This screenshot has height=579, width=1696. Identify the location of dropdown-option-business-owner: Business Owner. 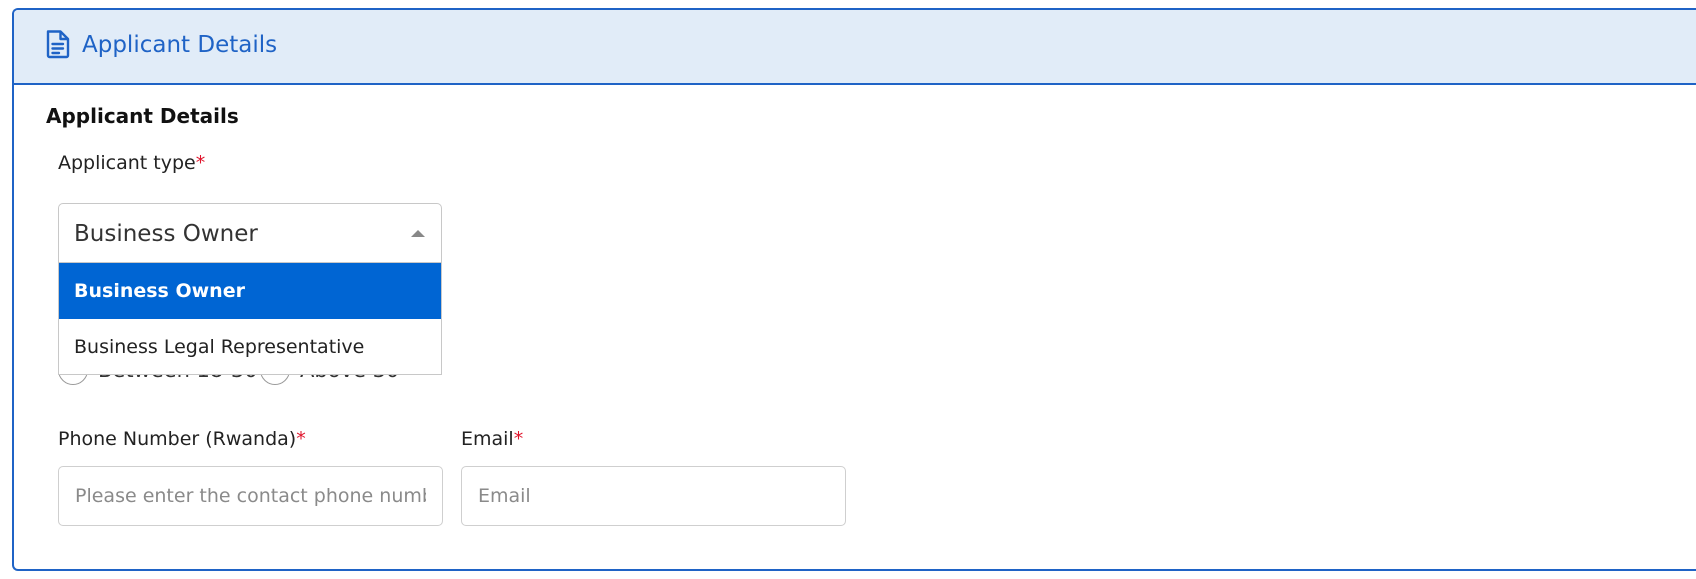
(250, 291).